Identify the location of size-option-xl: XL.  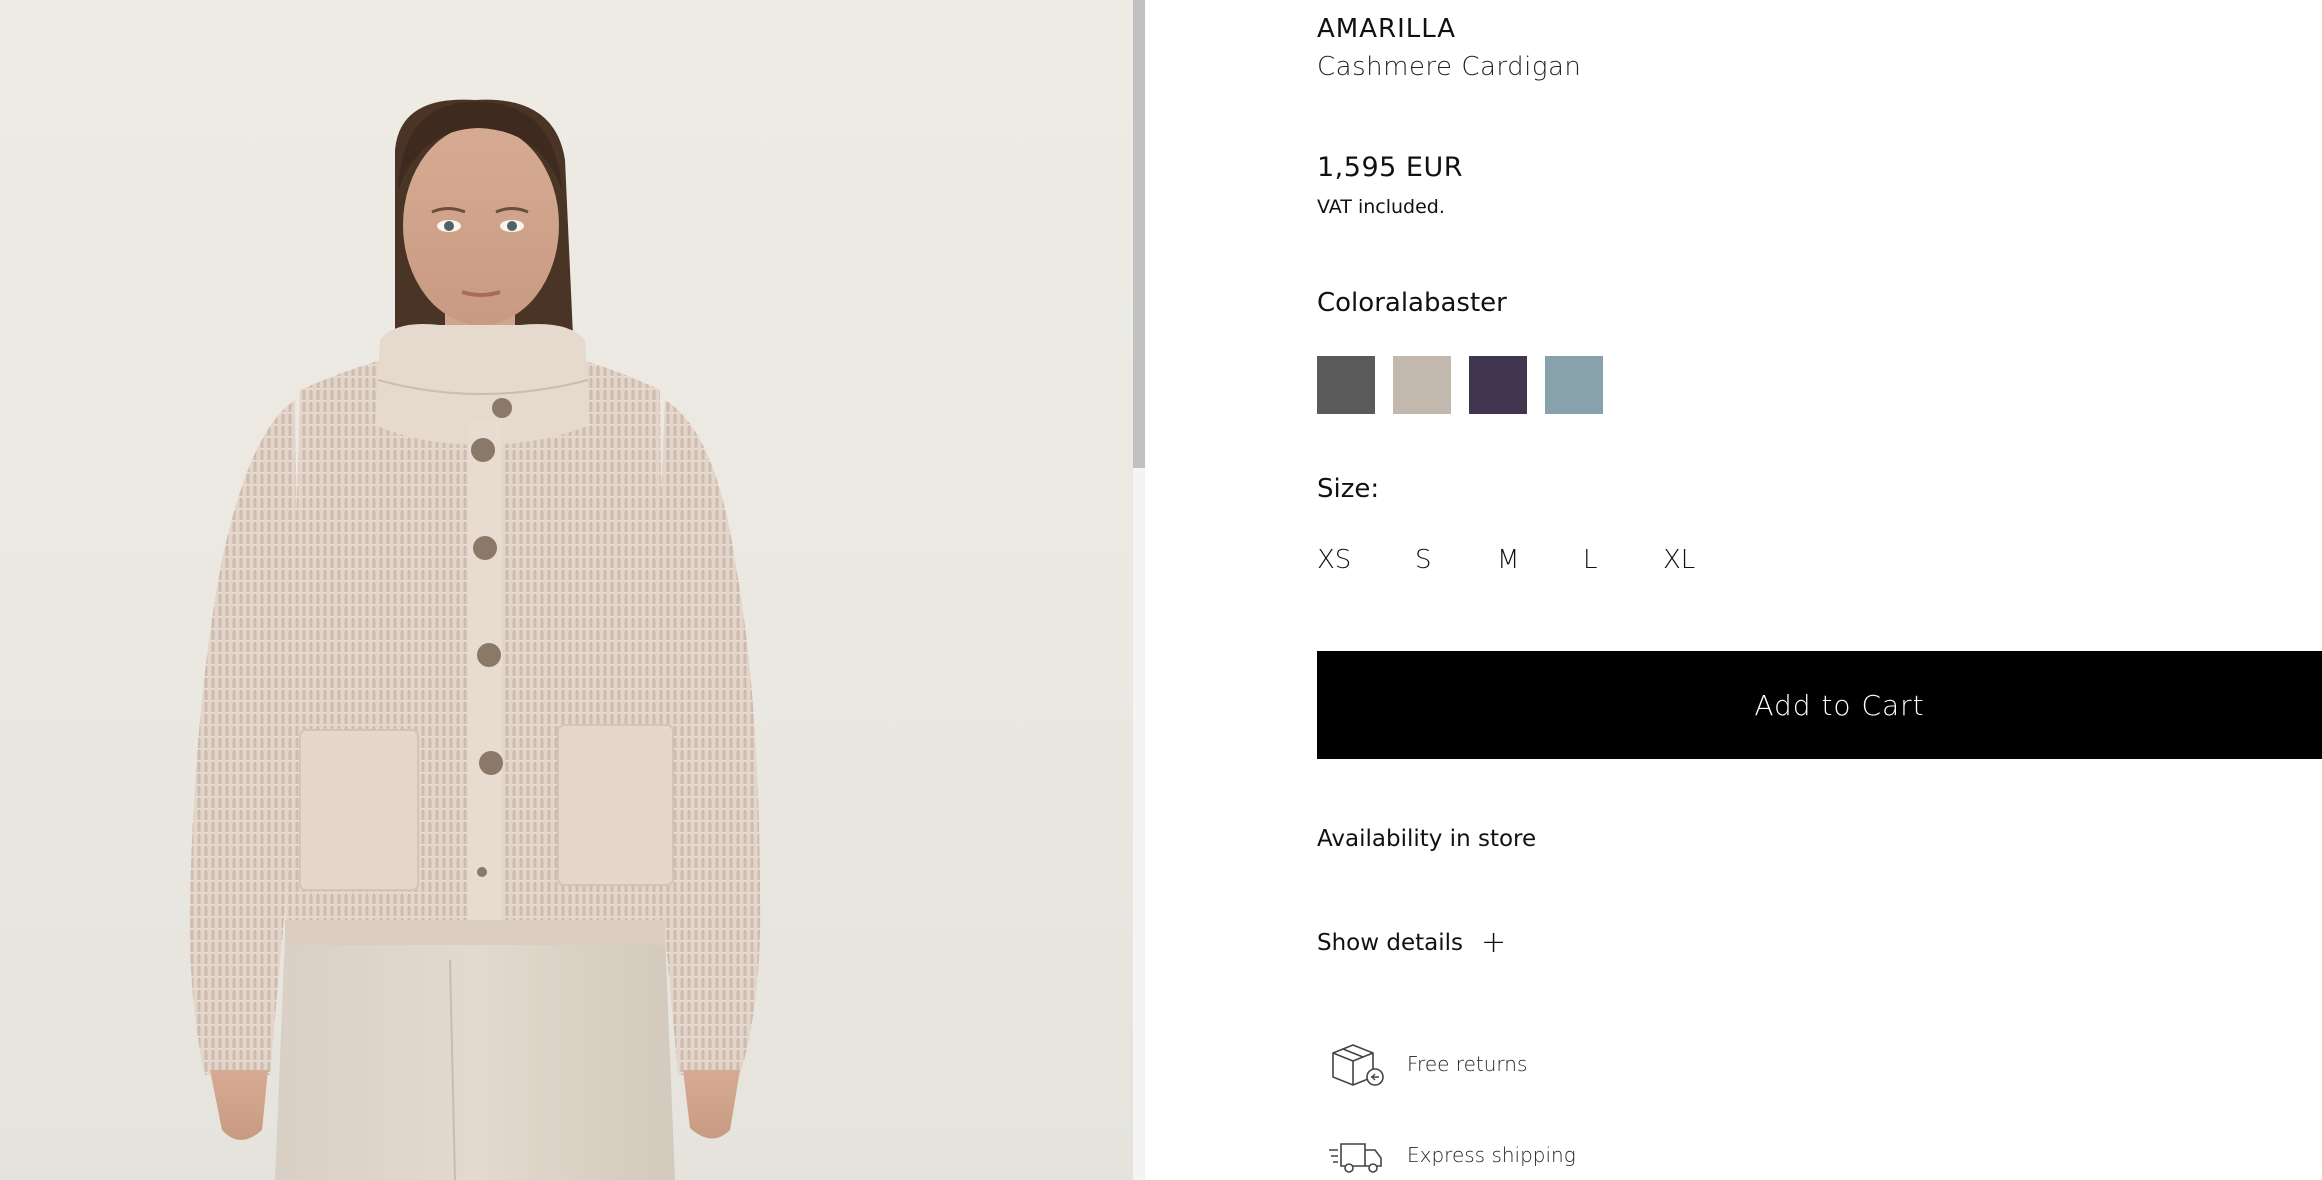
(1693, 560).